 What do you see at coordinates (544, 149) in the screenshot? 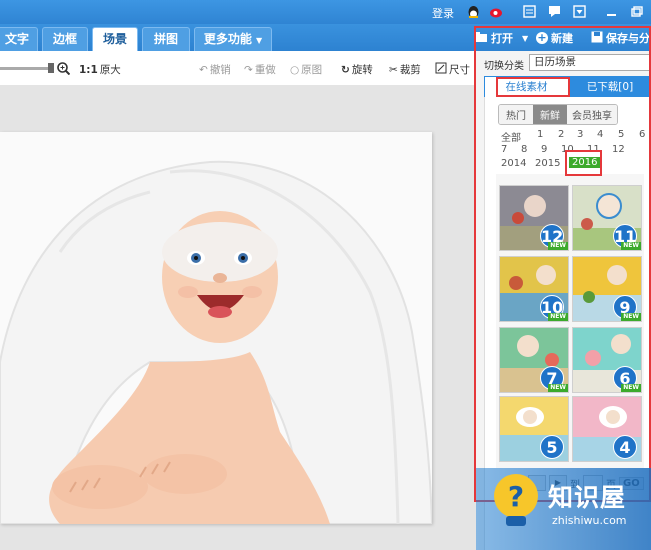
I see `year-item: 9` at bounding box center [544, 149].